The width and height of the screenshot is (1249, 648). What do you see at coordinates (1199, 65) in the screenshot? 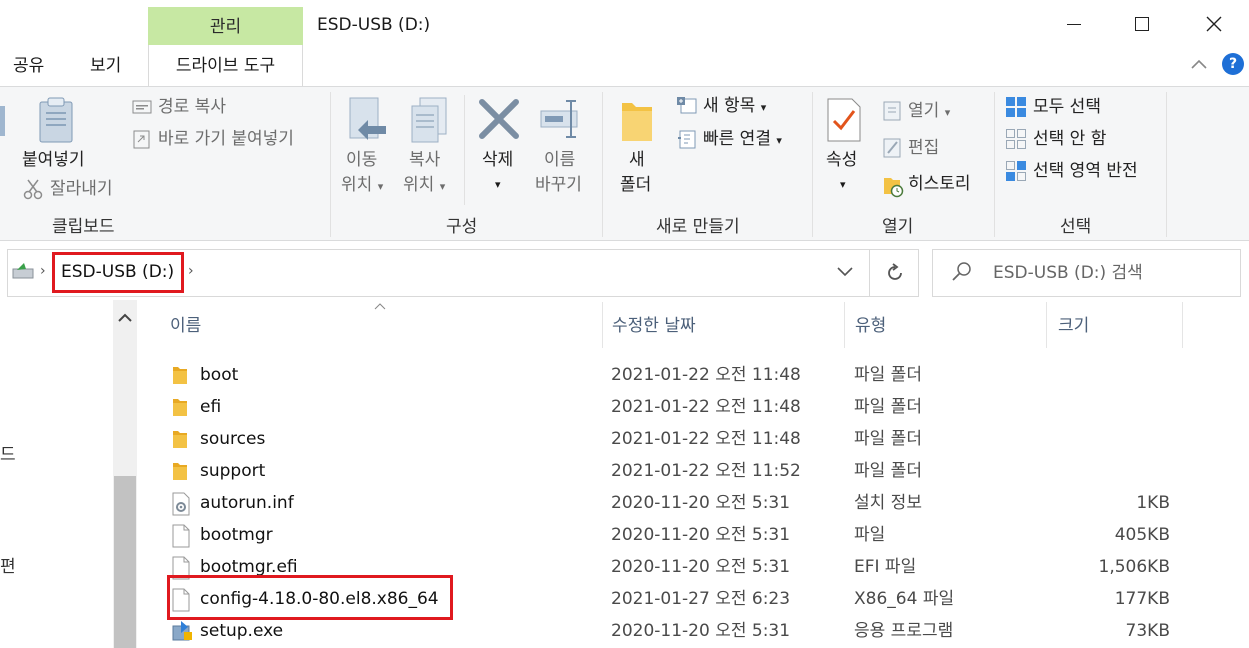
I see `ribbon-collapse-button` at bounding box center [1199, 65].